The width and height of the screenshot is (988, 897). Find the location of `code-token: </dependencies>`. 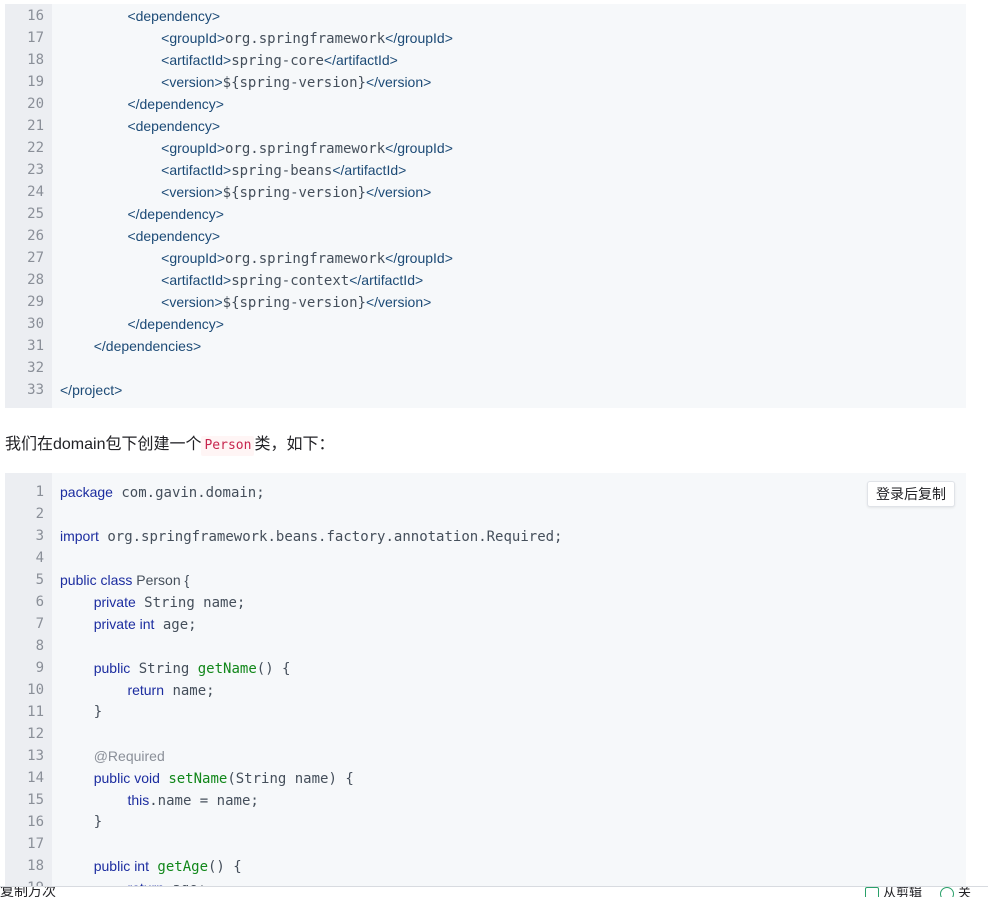

code-token: </dependencies> is located at coordinates (147, 346).